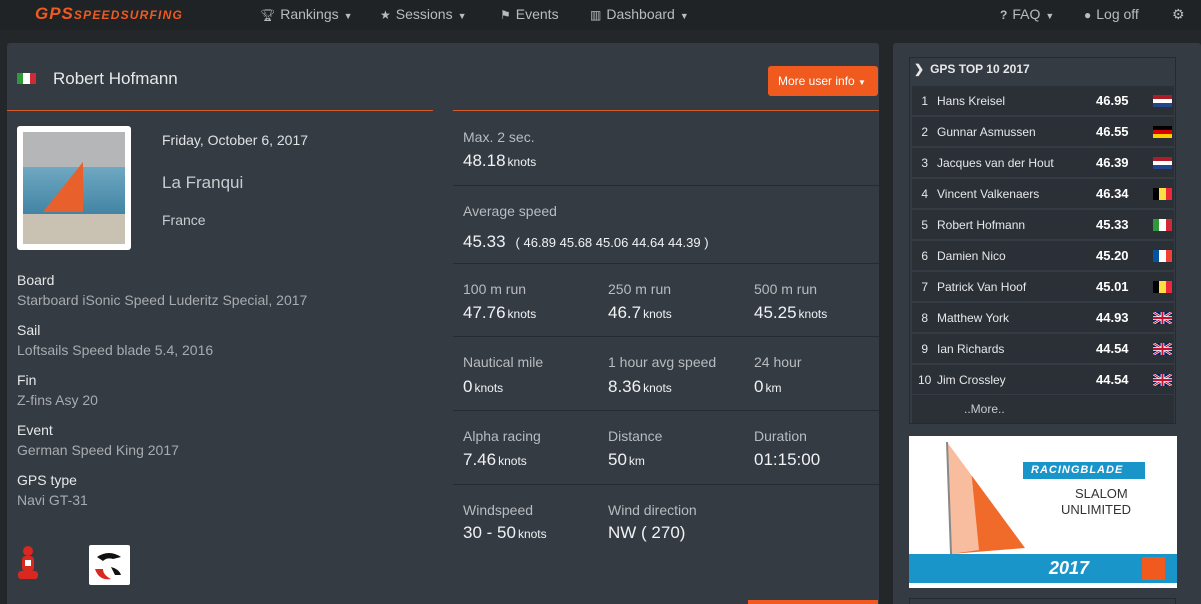 The height and width of the screenshot is (604, 1201). Describe the element at coordinates (981, 225) in the screenshot. I see `rider-name: Robert Hofmann` at that location.